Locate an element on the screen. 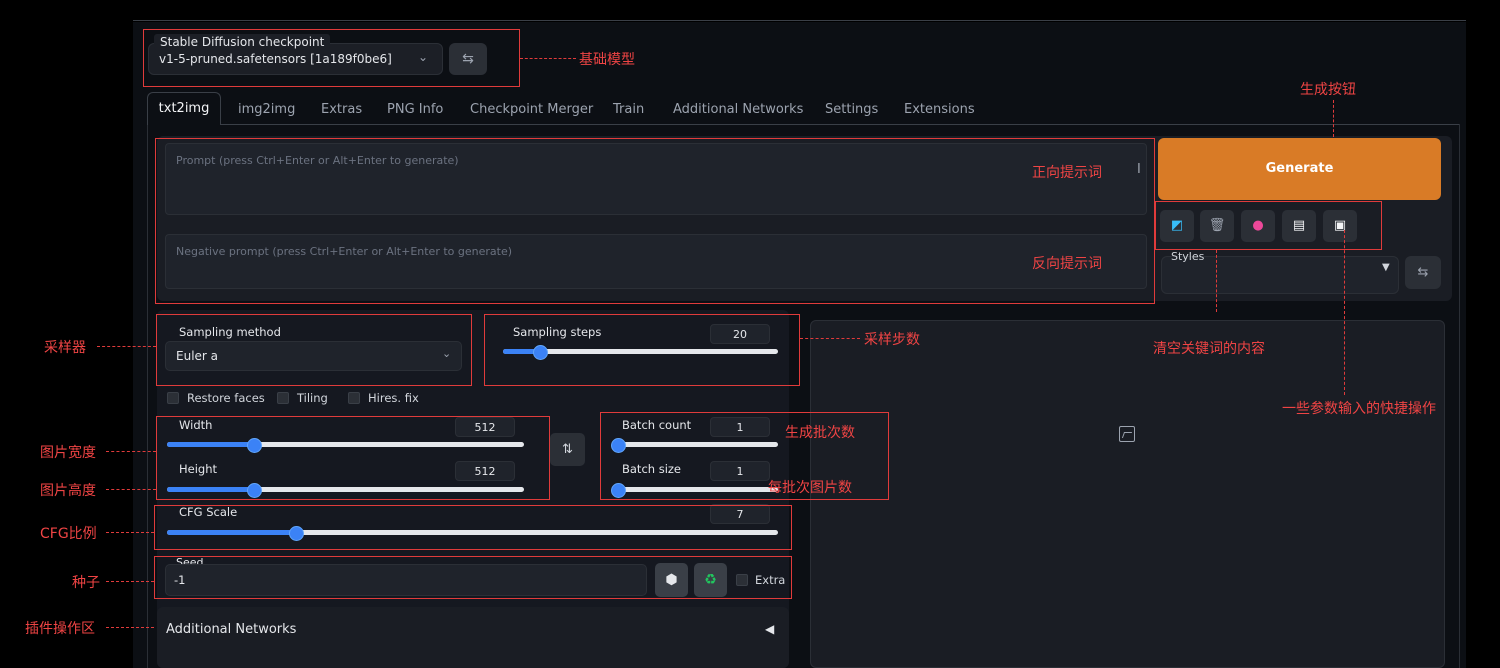 The image size is (1500, 668). hires-fix-checkbox is located at coordinates (354, 398).